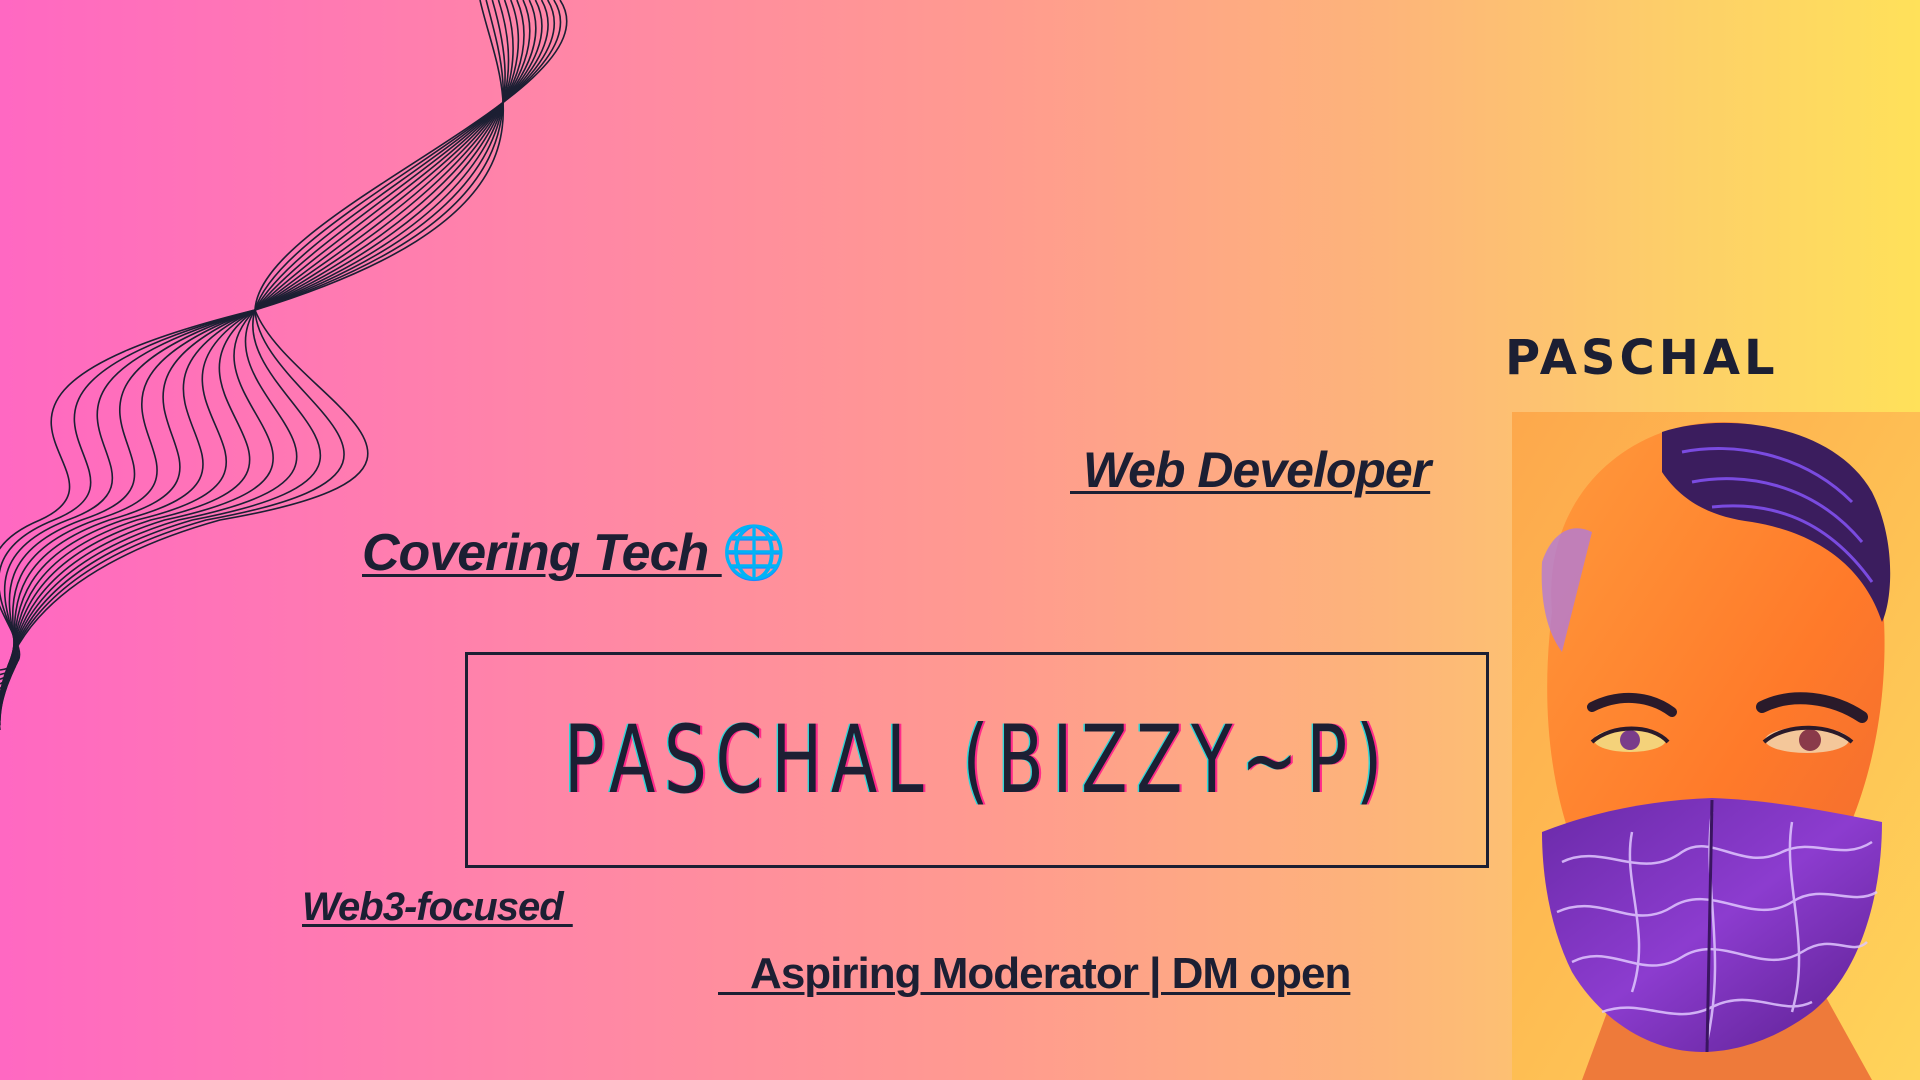 This screenshot has height=1080, width=1920. I want to click on aspiring-moderator-text: Aspiring Moderator | DM open, so click(1034, 973).